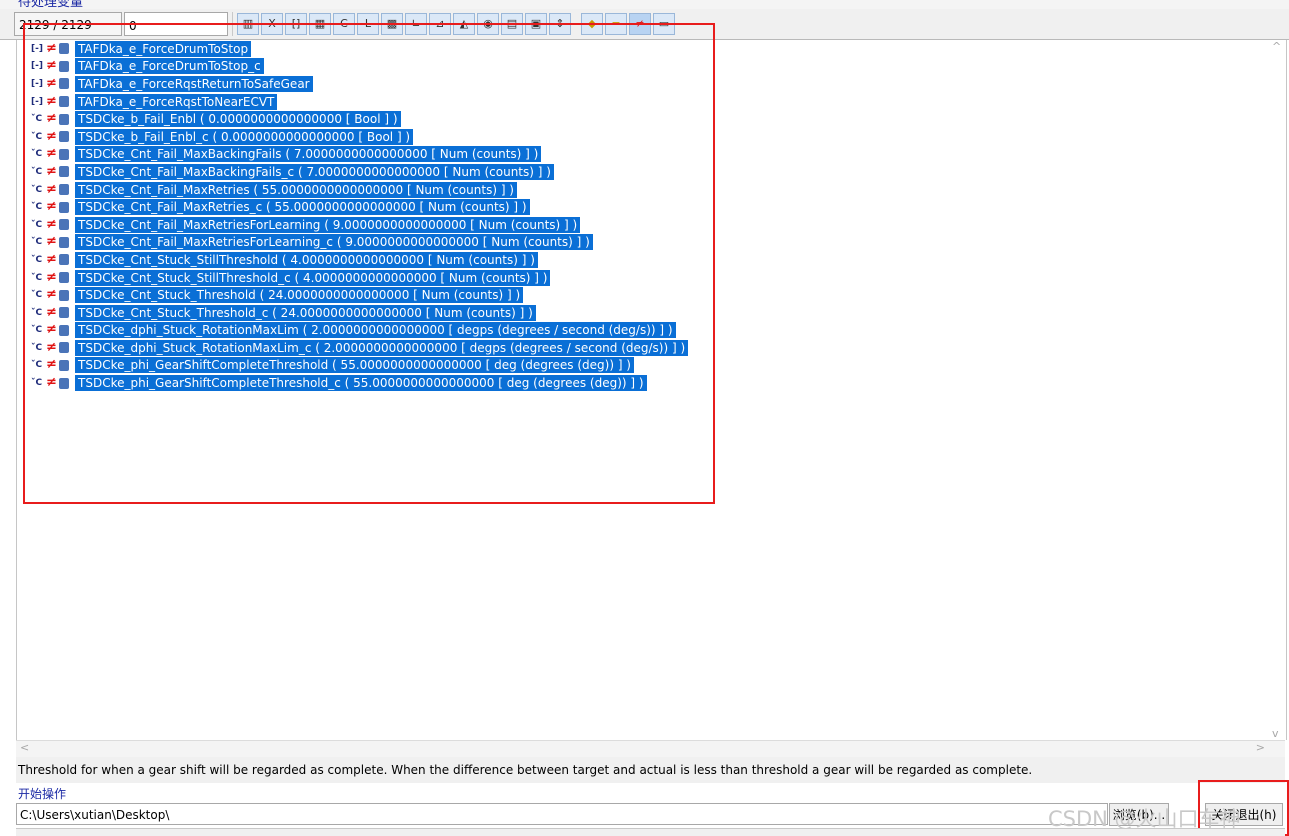  What do you see at coordinates (562, 814) in the screenshot?
I see `path-input: C:\Users\xutian\Desktop\` at bounding box center [562, 814].